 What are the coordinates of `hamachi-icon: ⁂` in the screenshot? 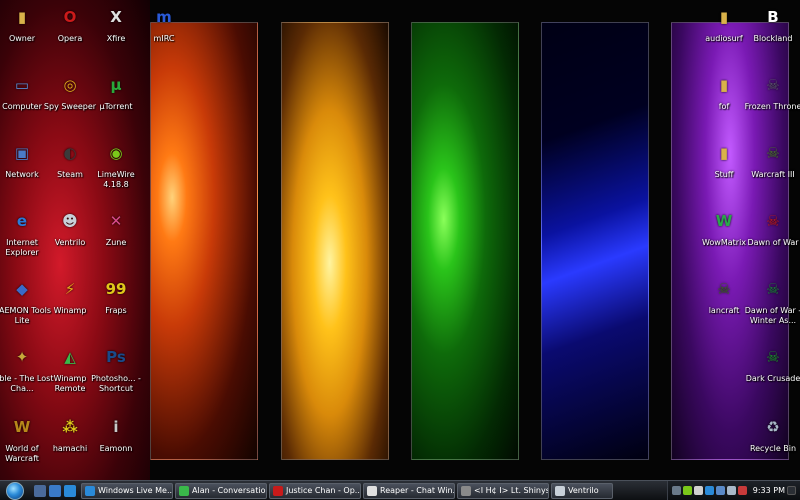 It's located at (70, 427).